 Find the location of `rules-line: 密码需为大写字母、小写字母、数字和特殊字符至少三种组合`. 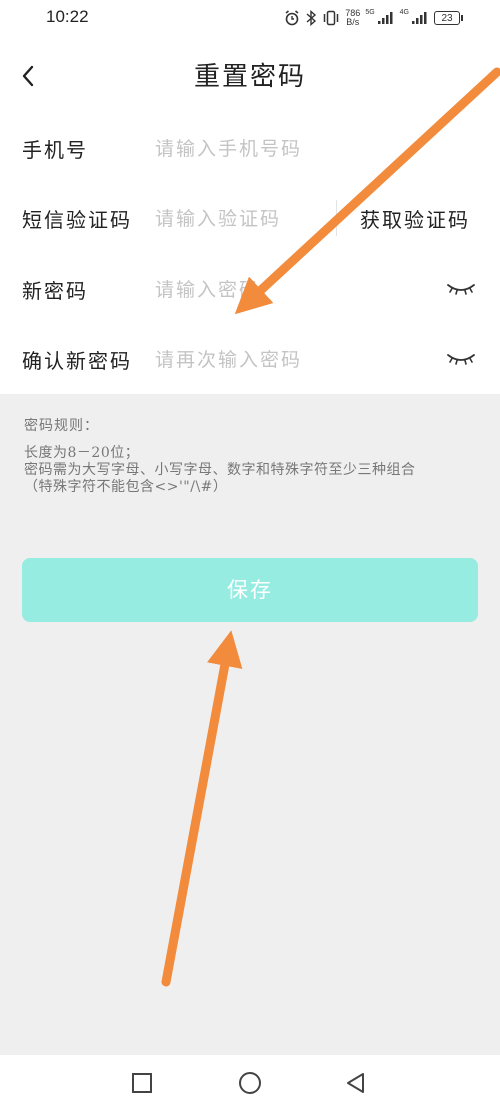

rules-line: 密码需为大写字母、小写字母、数字和特殊字符至少三种组合 is located at coordinates (220, 470).